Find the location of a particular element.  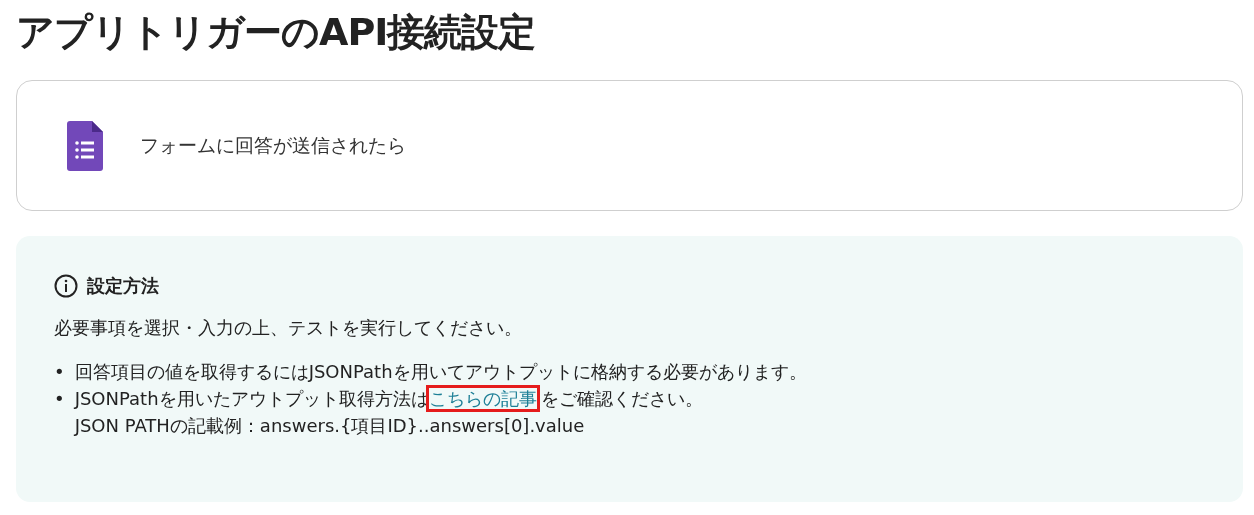

page-title: アプリトリガーのAPI接続設定 is located at coordinates (276, 32).